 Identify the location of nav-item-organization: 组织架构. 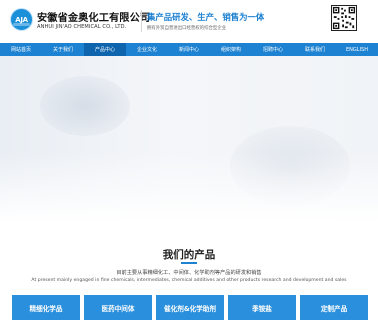
(231, 49).